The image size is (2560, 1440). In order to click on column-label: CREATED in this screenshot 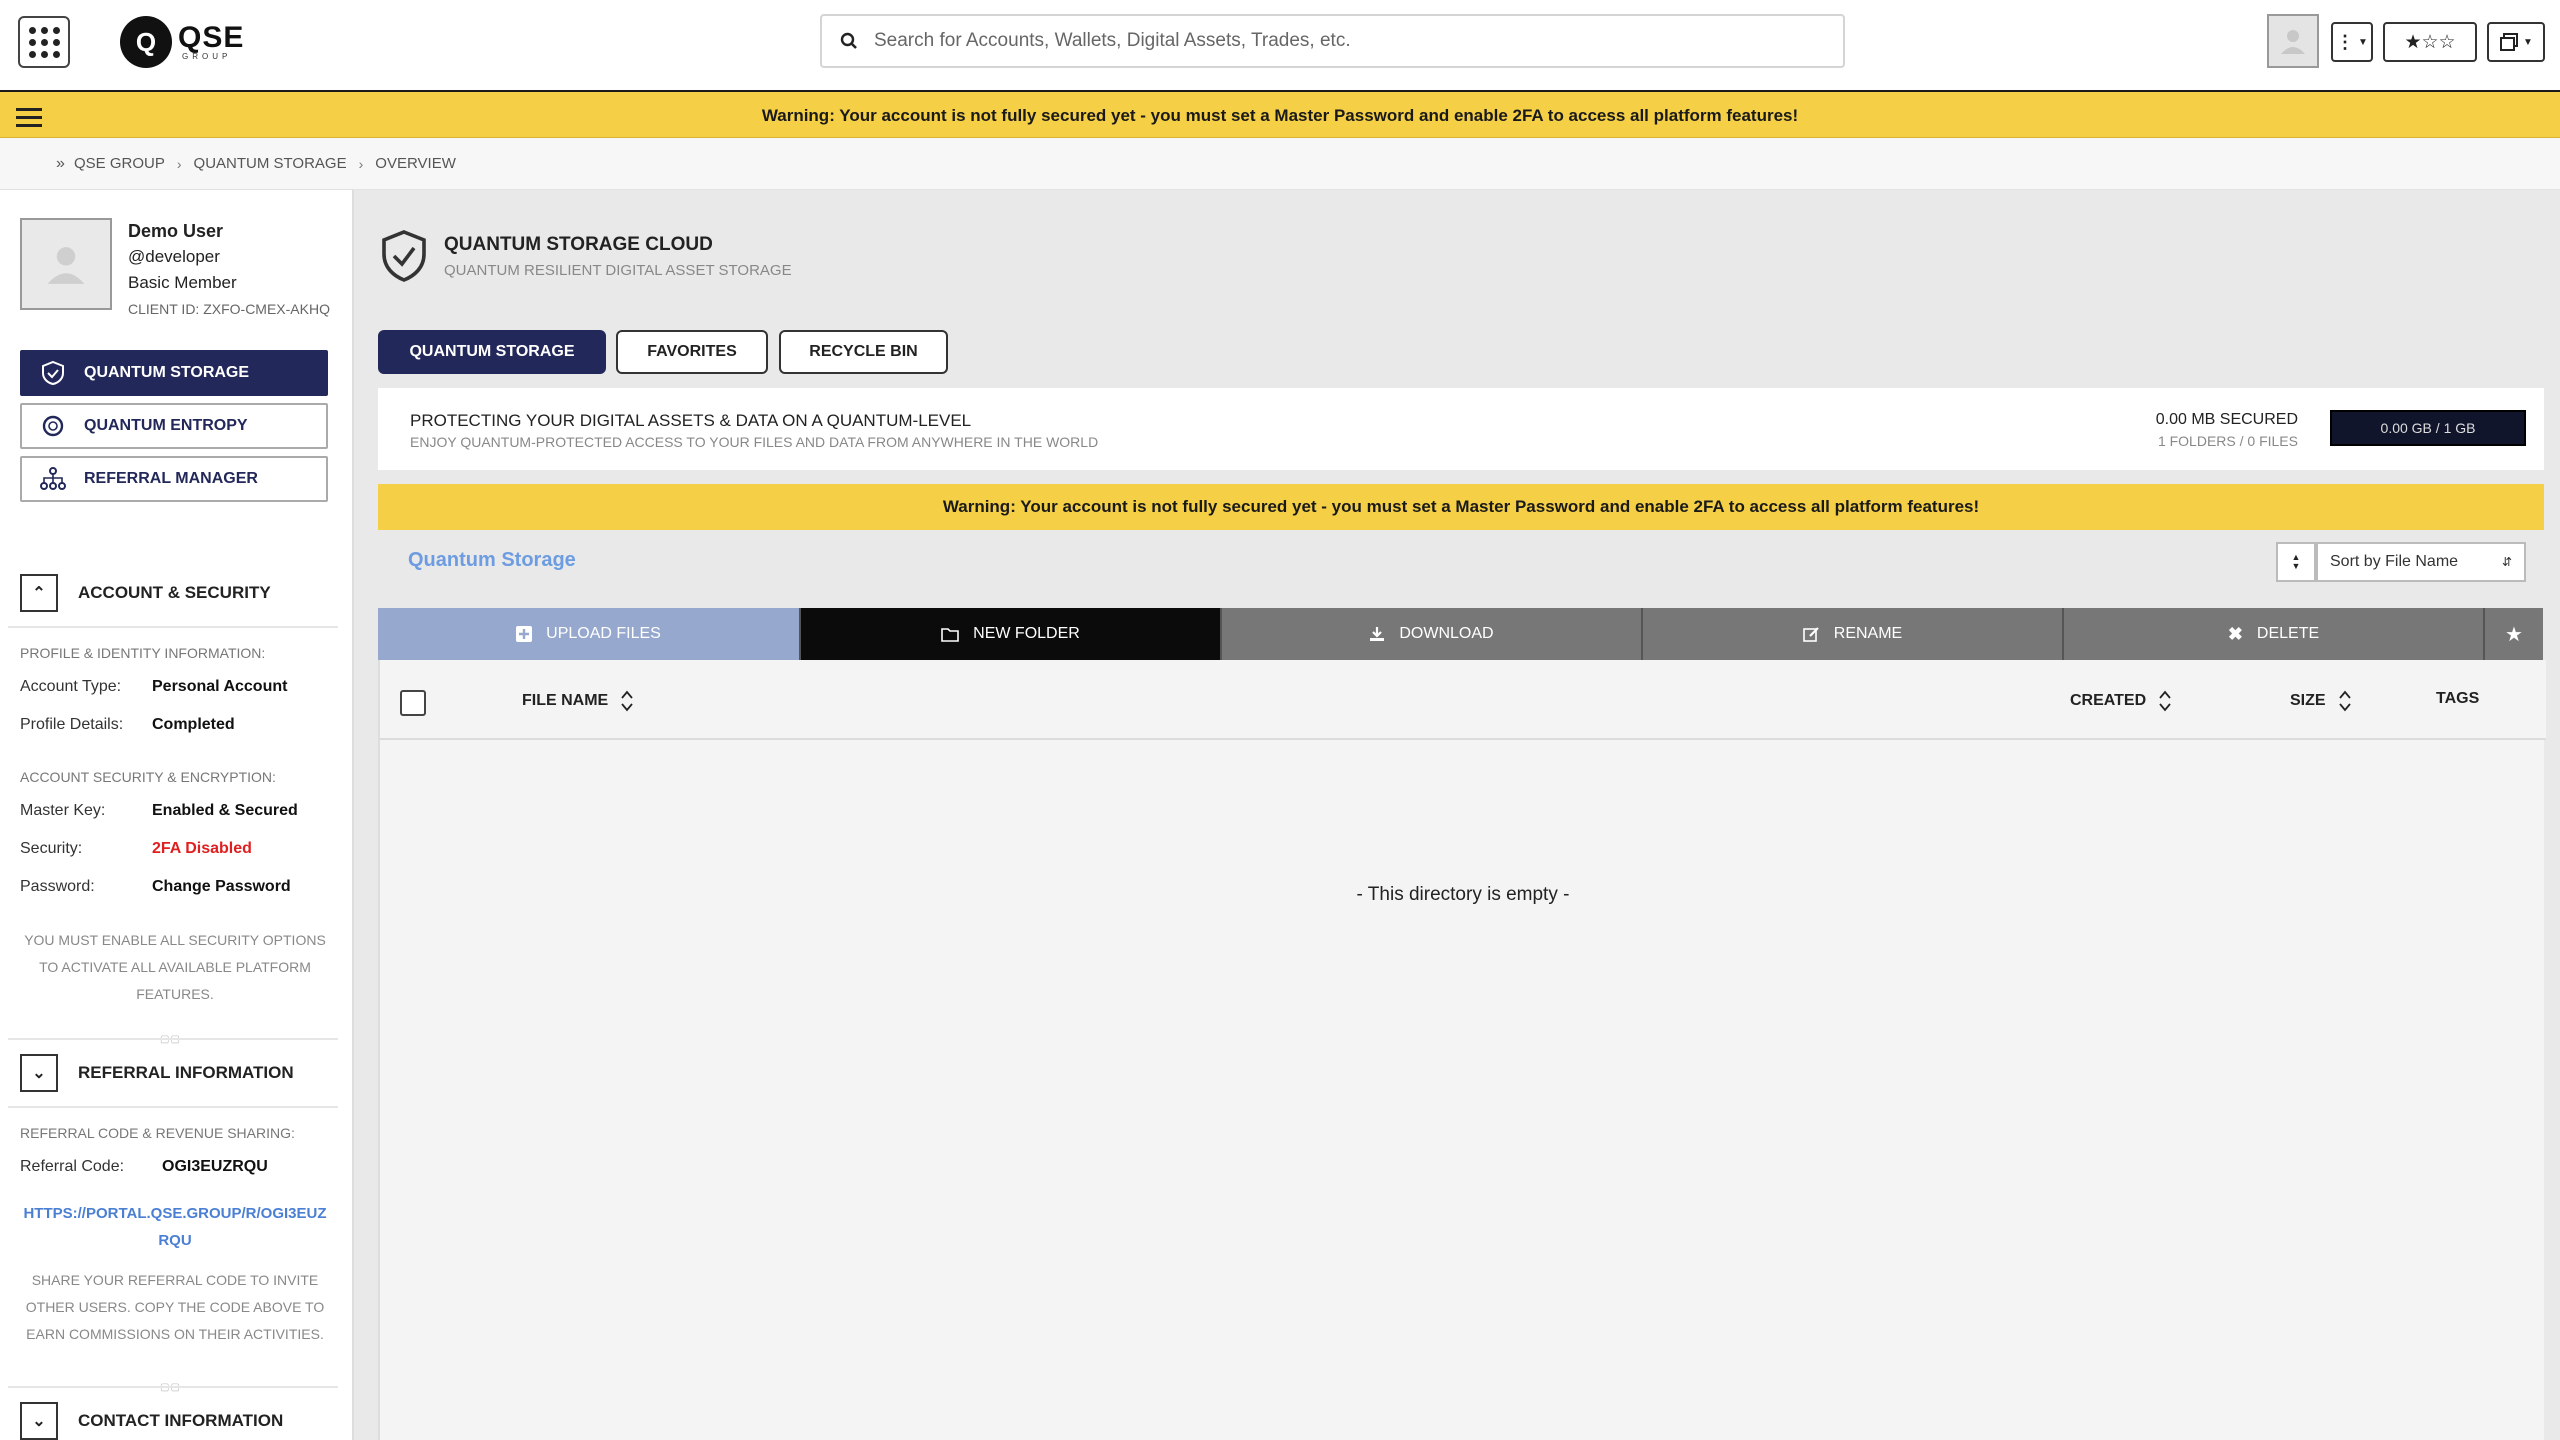, I will do `click(2108, 700)`.